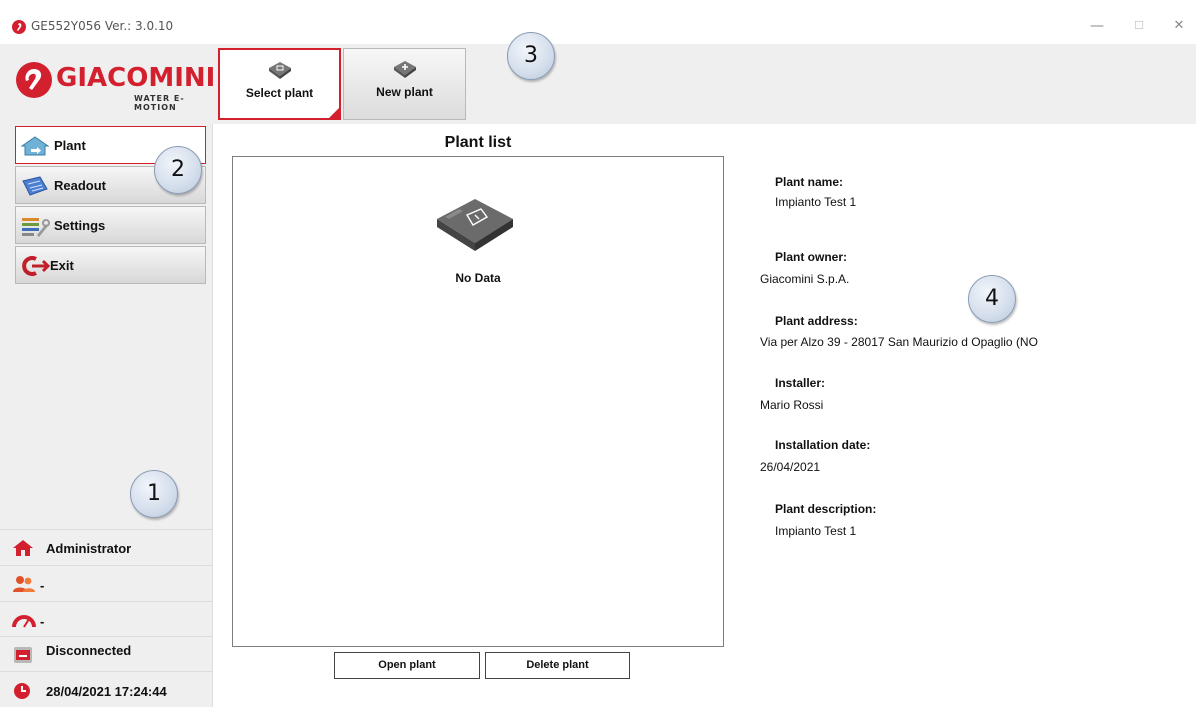 The image size is (1196, 707). Describe the element at coordinates (19, 27) in the screenshot. I see `app-logo-icon` at that location.